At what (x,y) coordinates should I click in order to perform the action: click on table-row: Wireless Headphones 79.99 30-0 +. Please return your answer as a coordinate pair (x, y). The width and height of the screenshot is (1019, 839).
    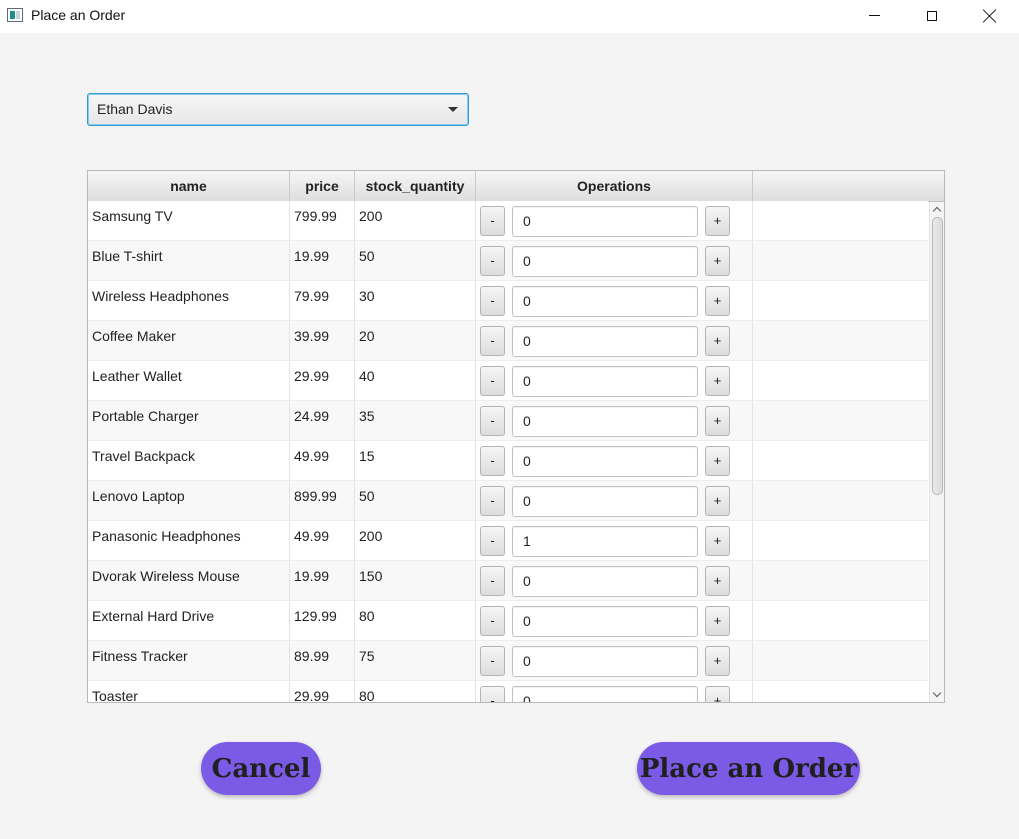
    Looking at the image, I should click on (508, 301).